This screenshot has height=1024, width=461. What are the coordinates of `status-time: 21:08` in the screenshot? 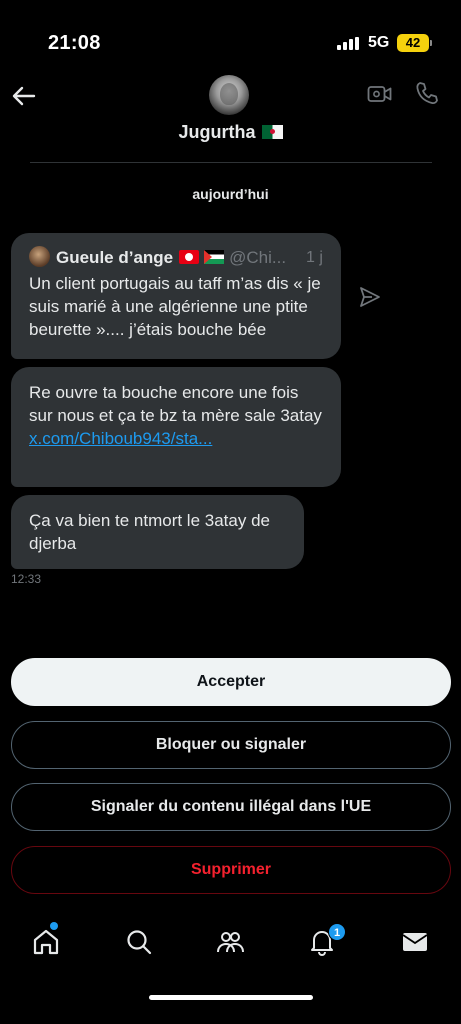 It's located at (74, 43).